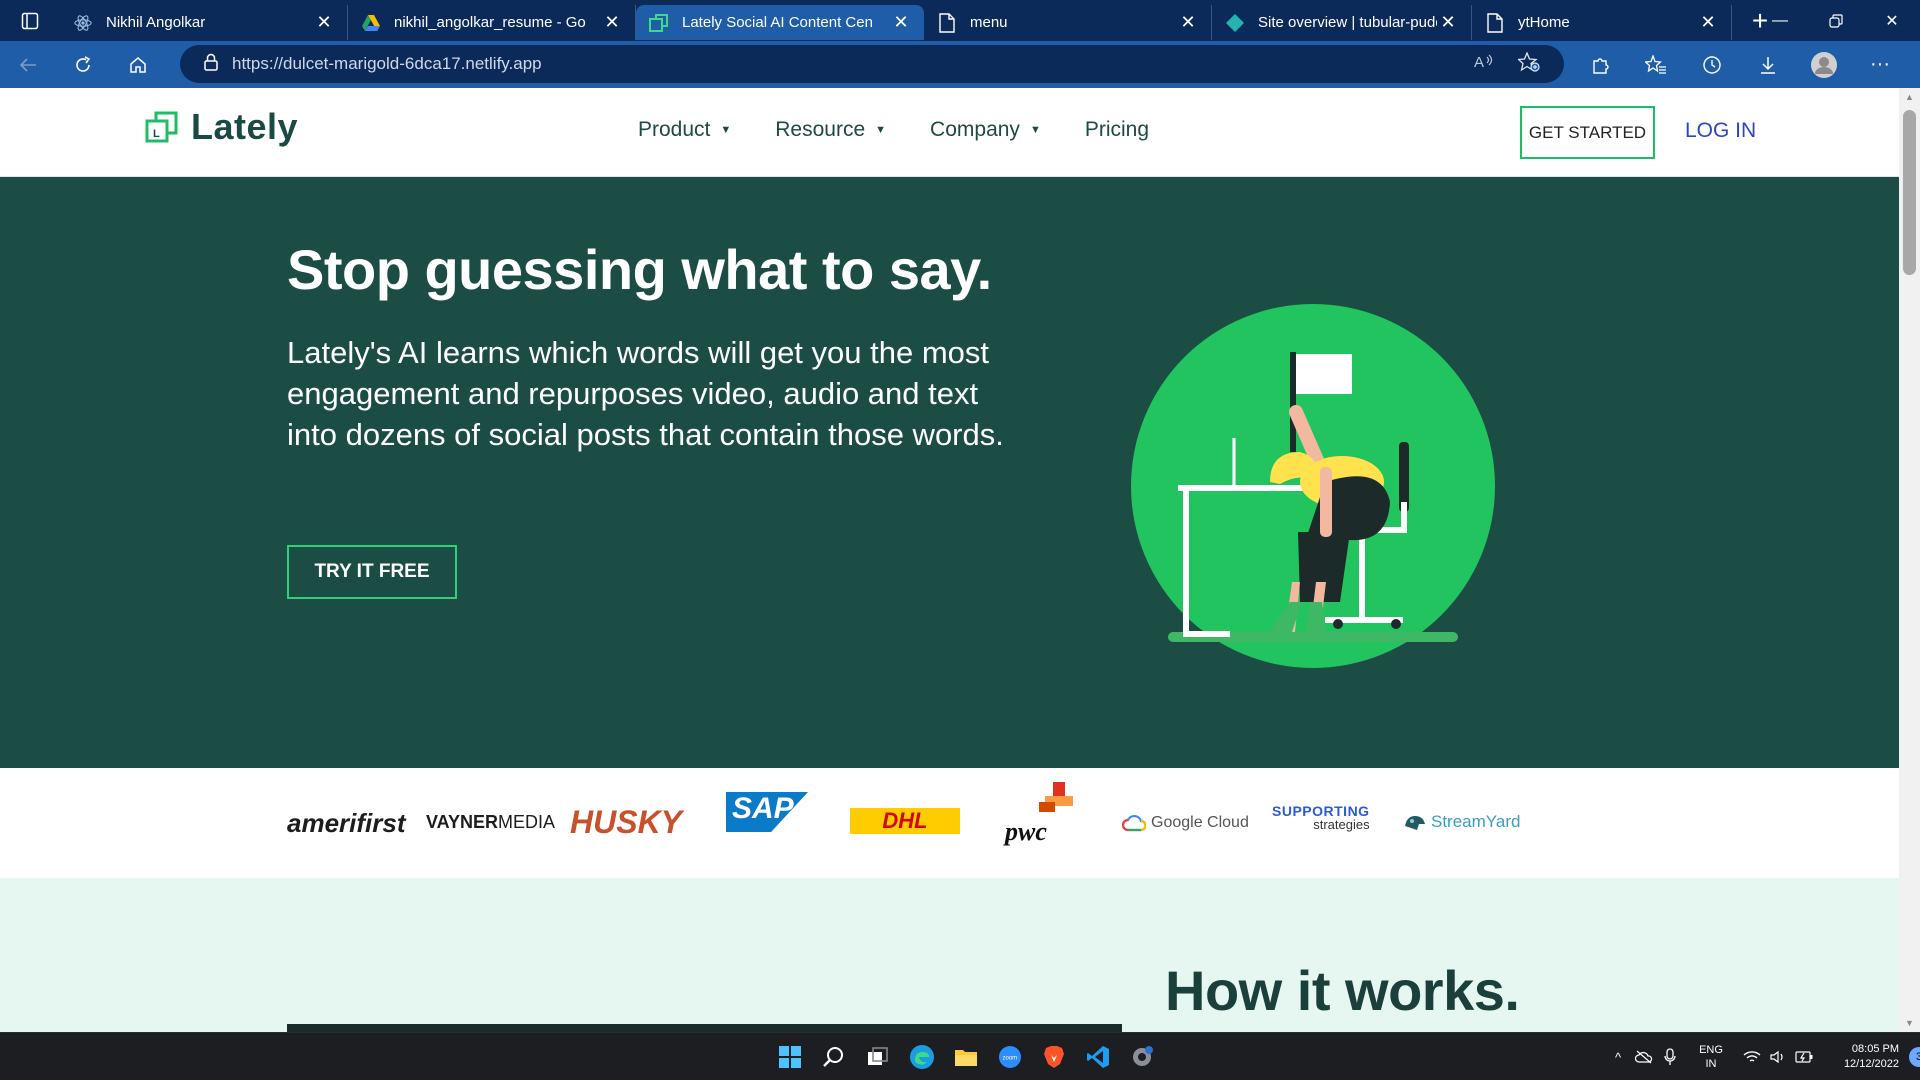  I want to click on nav-product: Product ▼, so click(684, 130).